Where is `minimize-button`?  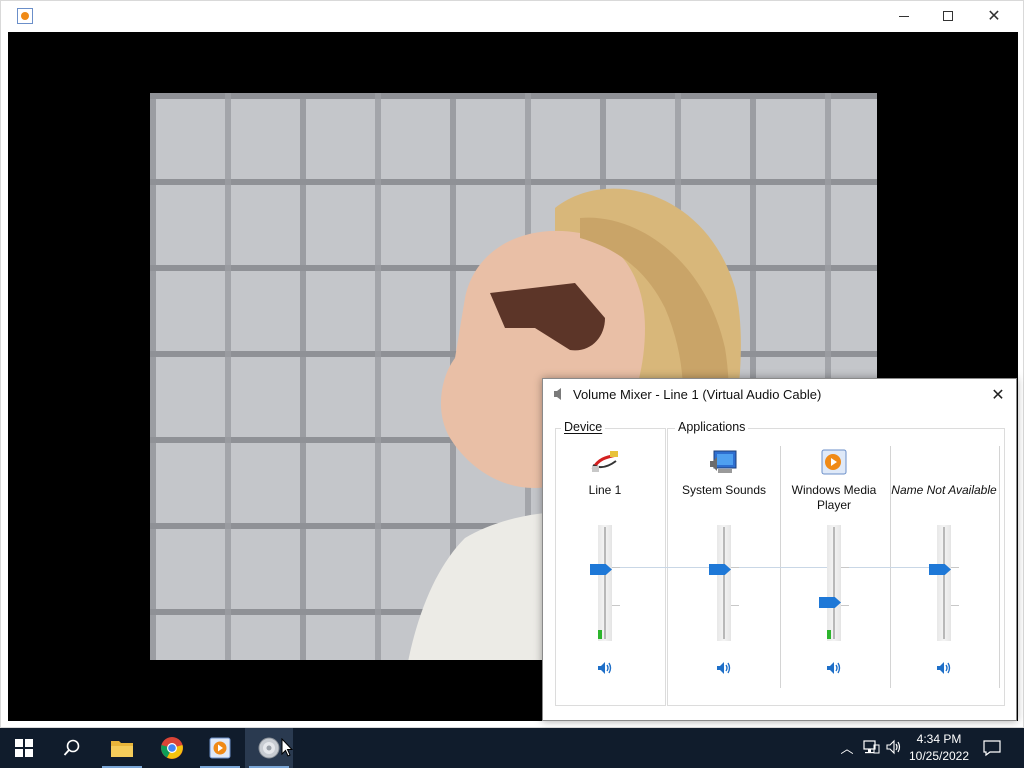
minimize-button is located at coordinates (904, 16).